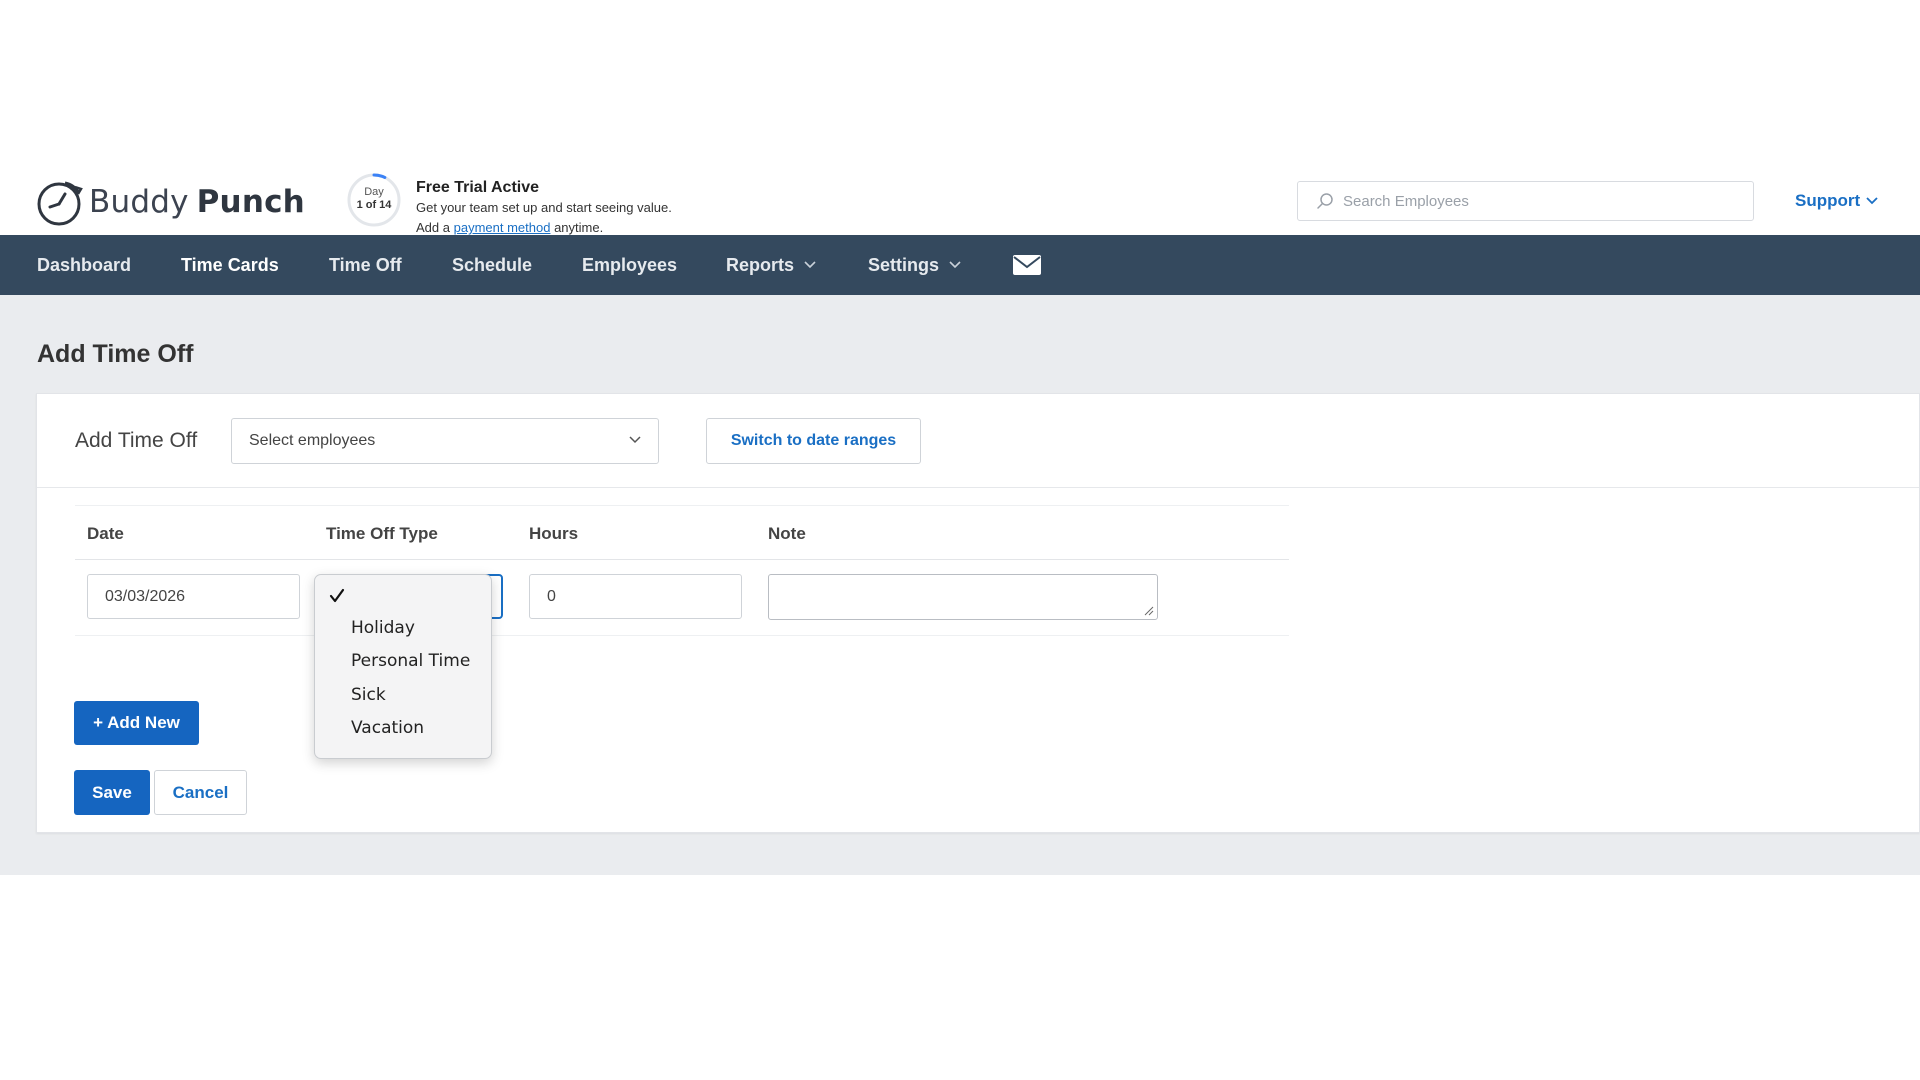 This screenshot has height=1080, width=1920. What do you see at coordinates (112, 792) in the screenshot?
I see `save-button: Save` at bounding box center [112, 792].